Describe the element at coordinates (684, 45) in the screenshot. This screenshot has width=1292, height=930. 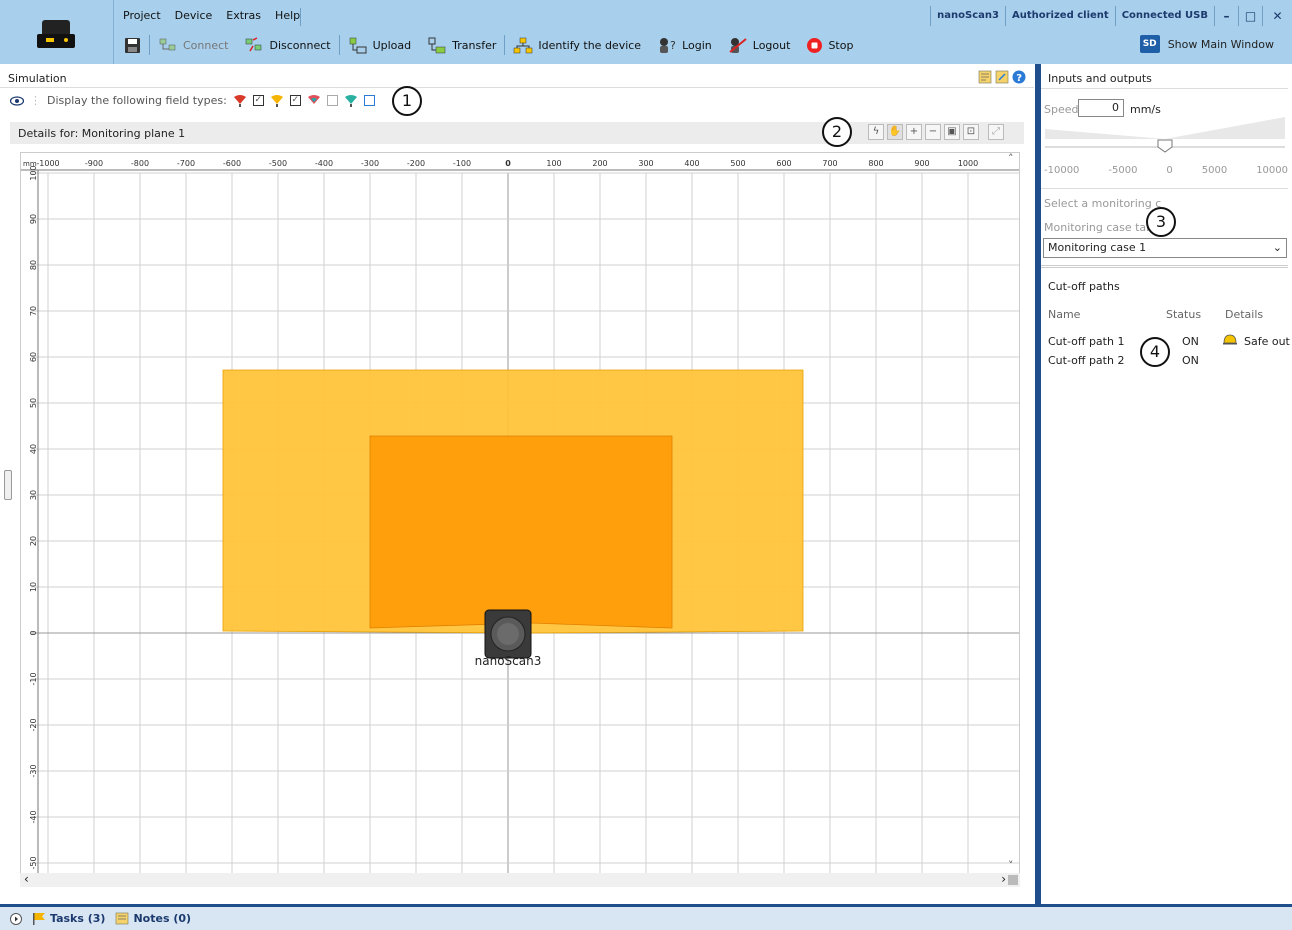
I see `login-button: ? Login` at that location.